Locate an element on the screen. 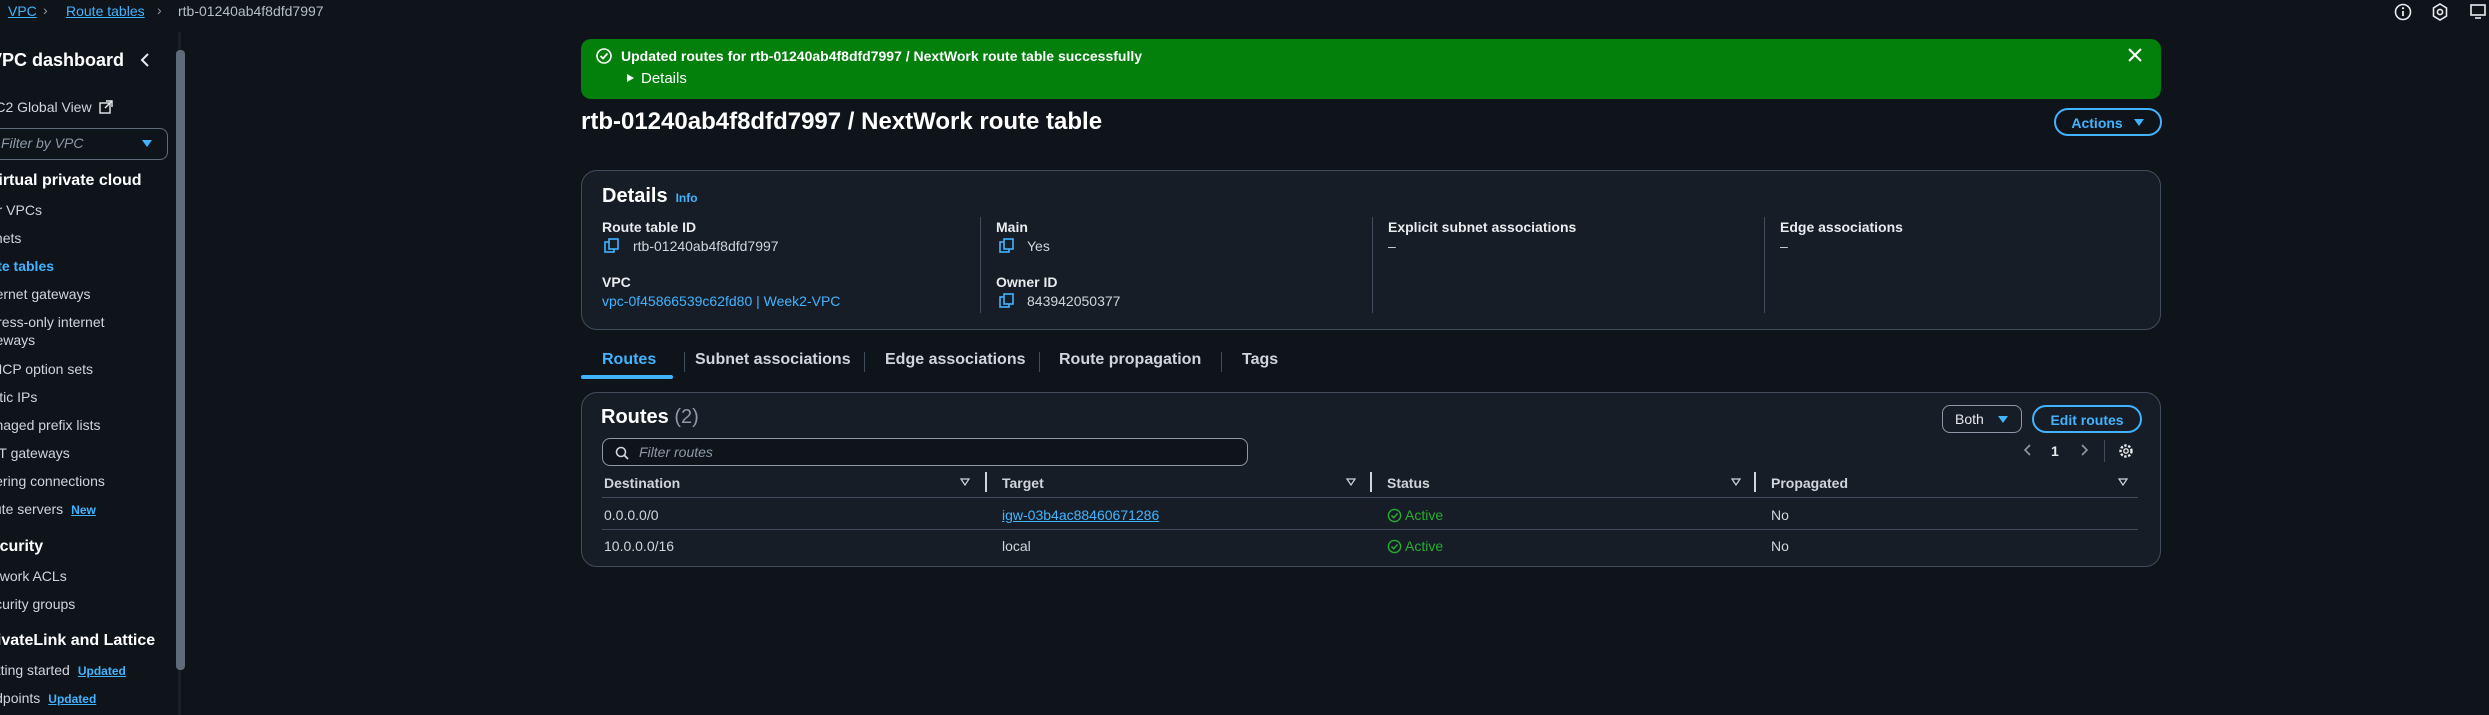 This screenshot has width=2489, height=715. column-header-target: Target is located at coordinates (1023, 483).